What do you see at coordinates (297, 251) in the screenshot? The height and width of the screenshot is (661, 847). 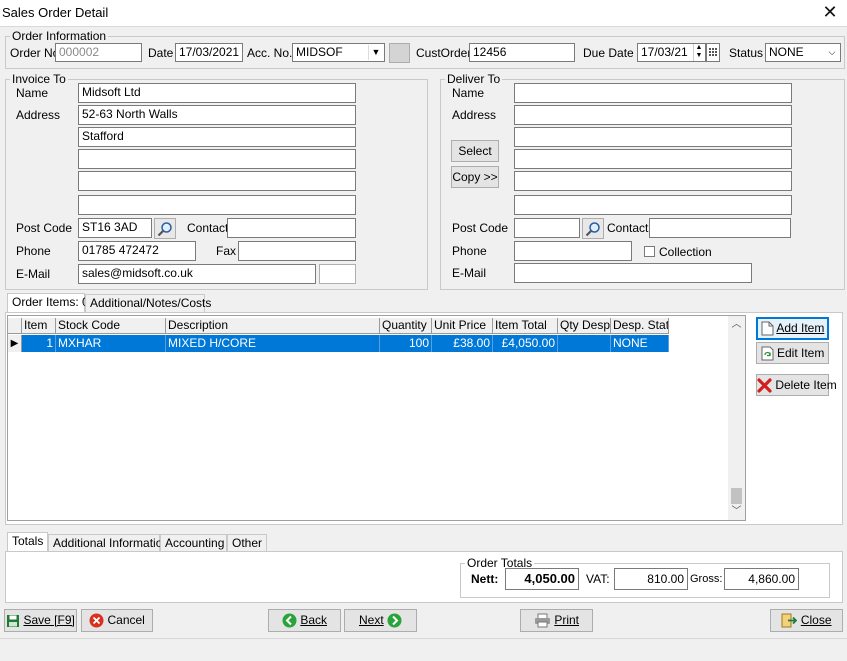 I see `invoice-fax-field` at bounding box center [297, 251].